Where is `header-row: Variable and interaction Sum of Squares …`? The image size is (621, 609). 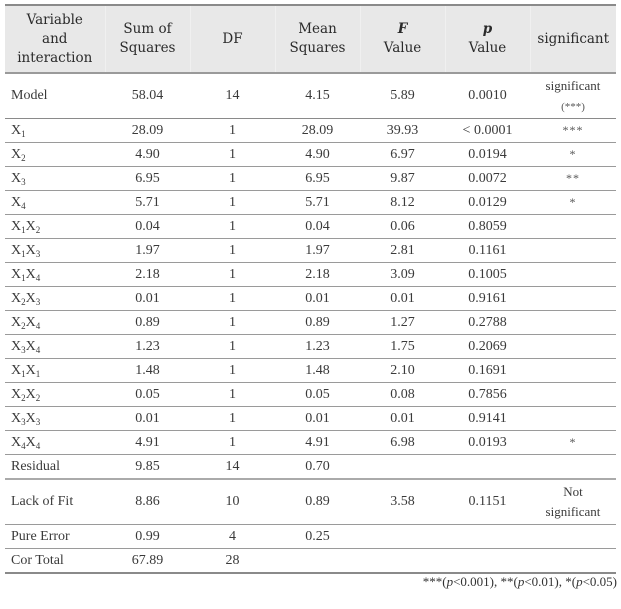 header-row: Variable and interaction Sum of Squares … is located at coordinates (310, 39).